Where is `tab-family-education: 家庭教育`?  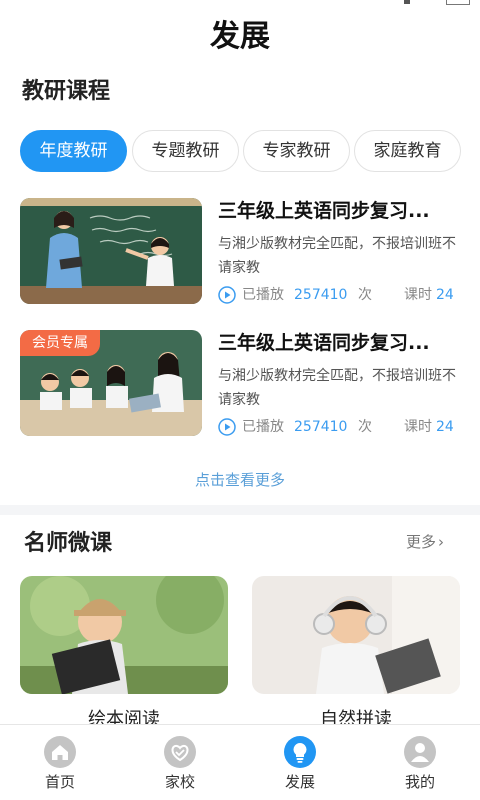
tab-family-education: 家庭教育 is located at coordinates (407, 151).